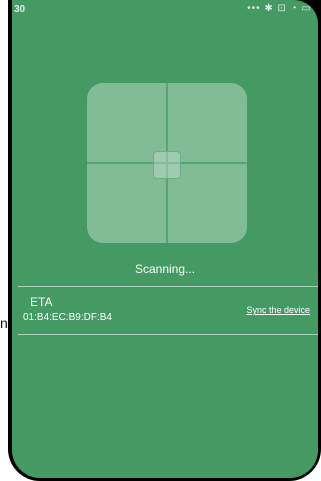  Describe the element at coordinates (41, 302) in the screenshot. I see `device-name: ETA` at that location.